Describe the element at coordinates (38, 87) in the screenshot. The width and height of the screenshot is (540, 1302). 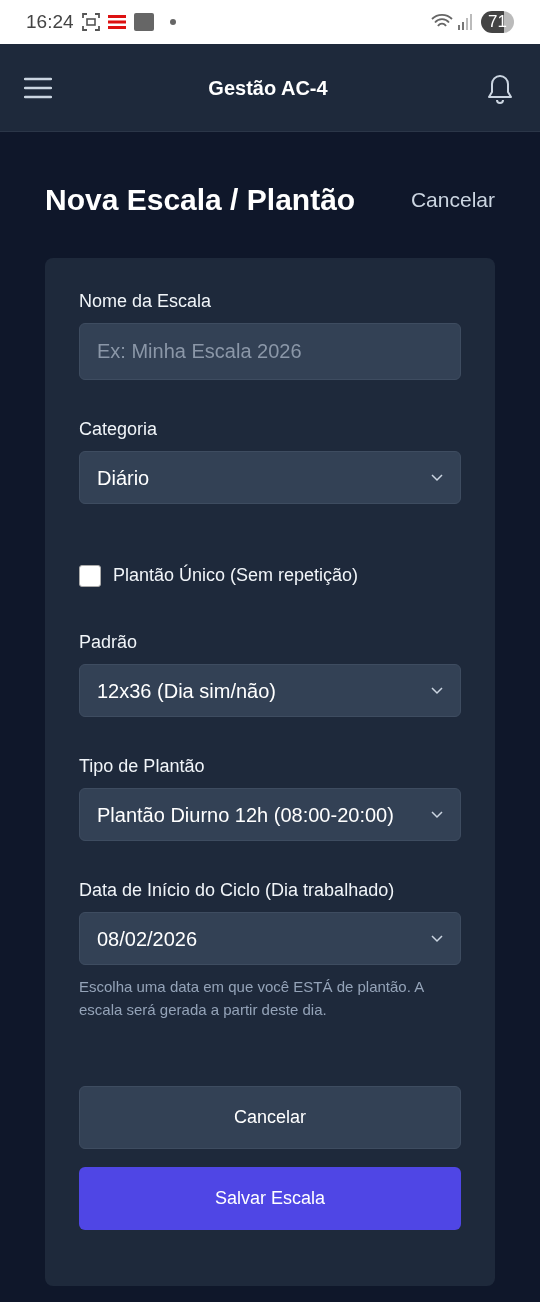
I see `menu-icon` at that location.